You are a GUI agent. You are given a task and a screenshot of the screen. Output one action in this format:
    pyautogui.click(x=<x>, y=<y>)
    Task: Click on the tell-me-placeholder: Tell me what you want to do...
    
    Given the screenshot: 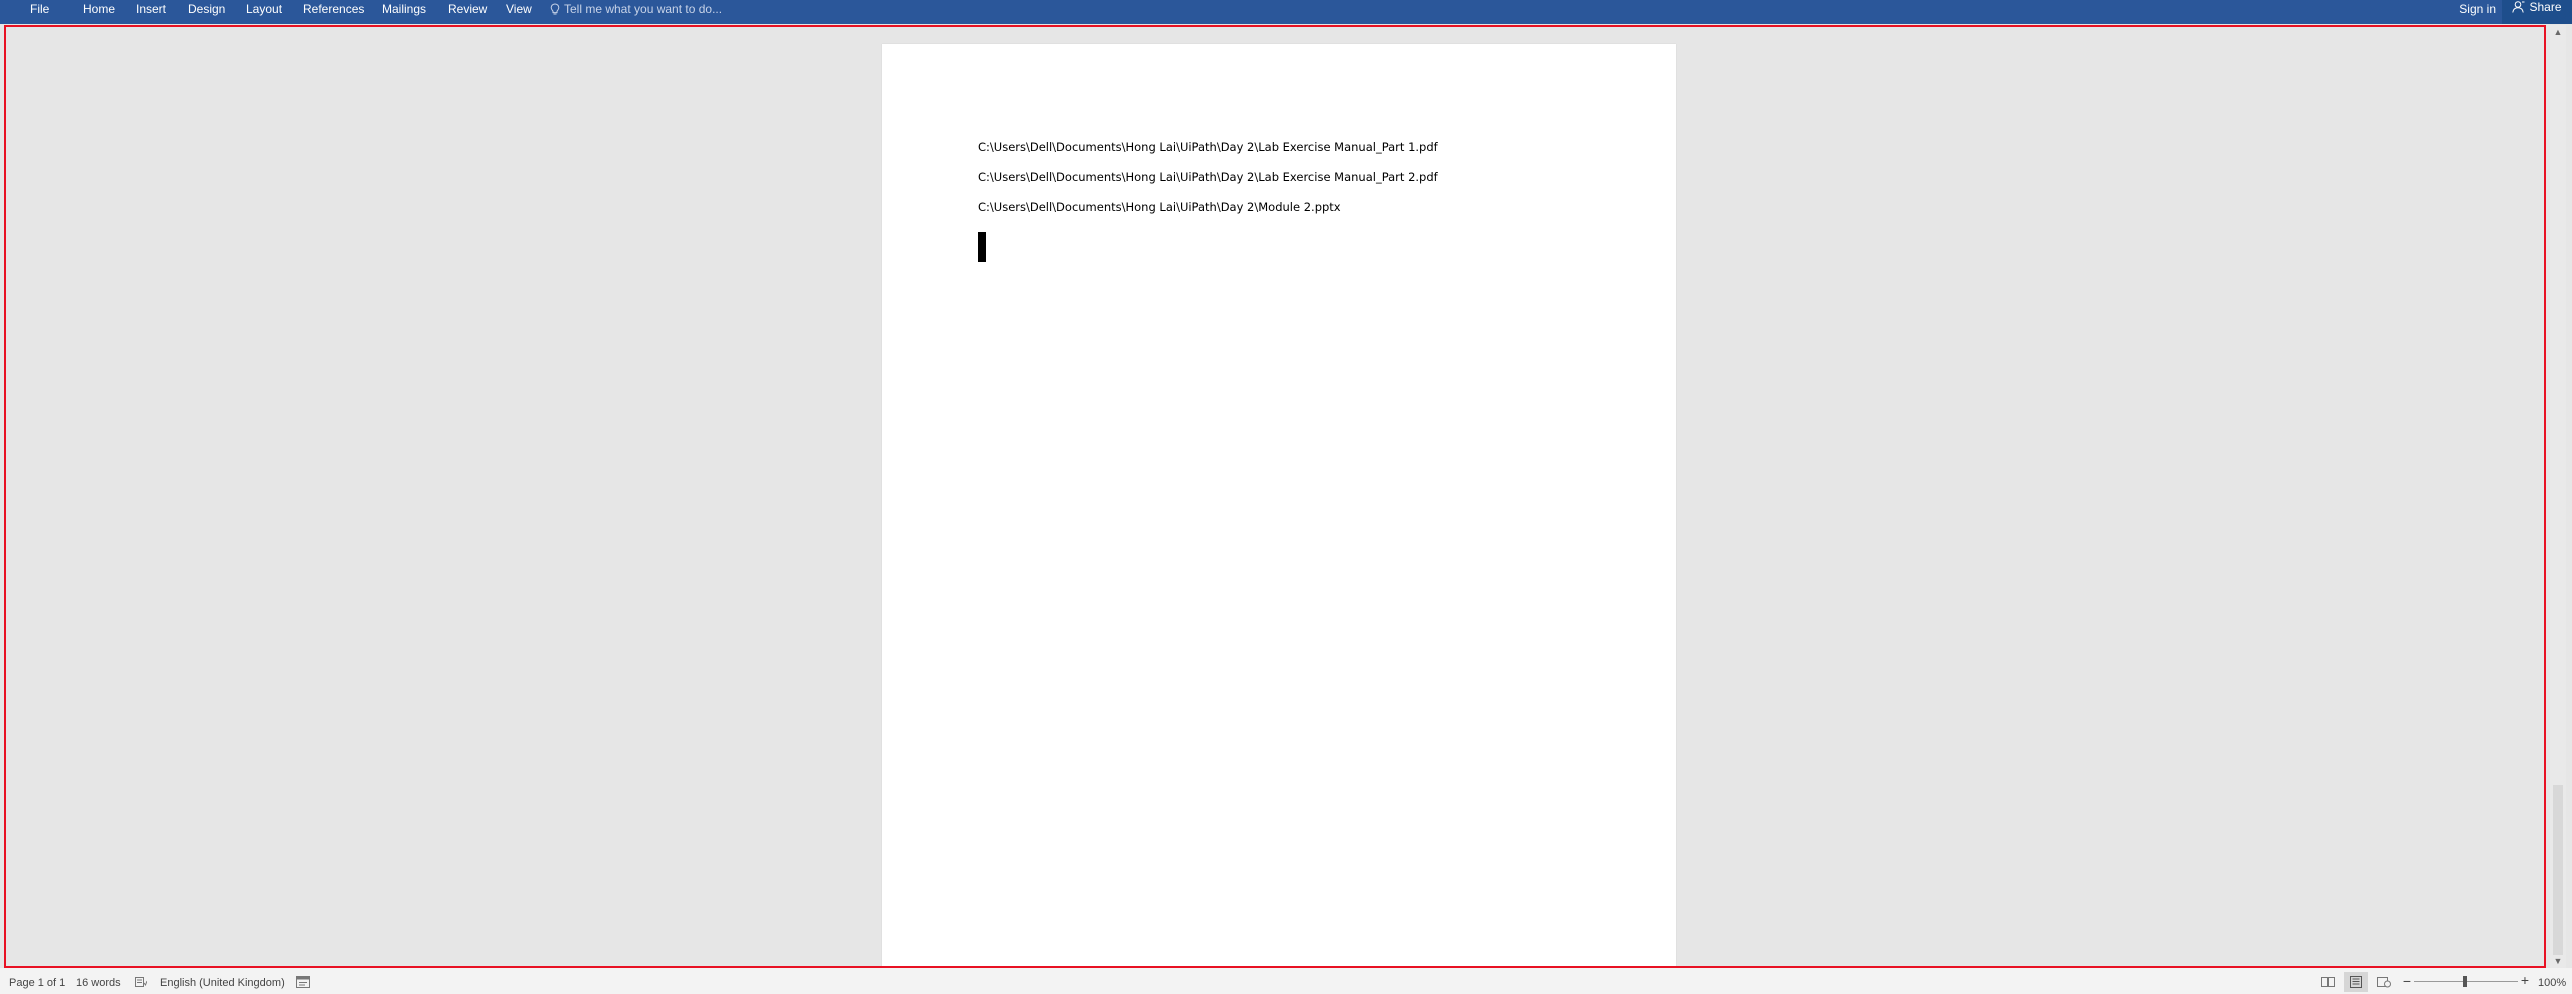 What is the action you would take?
    pyautogui.click(x=643, y=9)
    